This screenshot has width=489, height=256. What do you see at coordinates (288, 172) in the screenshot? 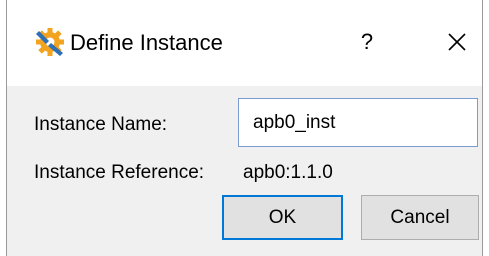
I see `instance-reference-value: apb0:1.1.0` at bounding box center [288, 172].